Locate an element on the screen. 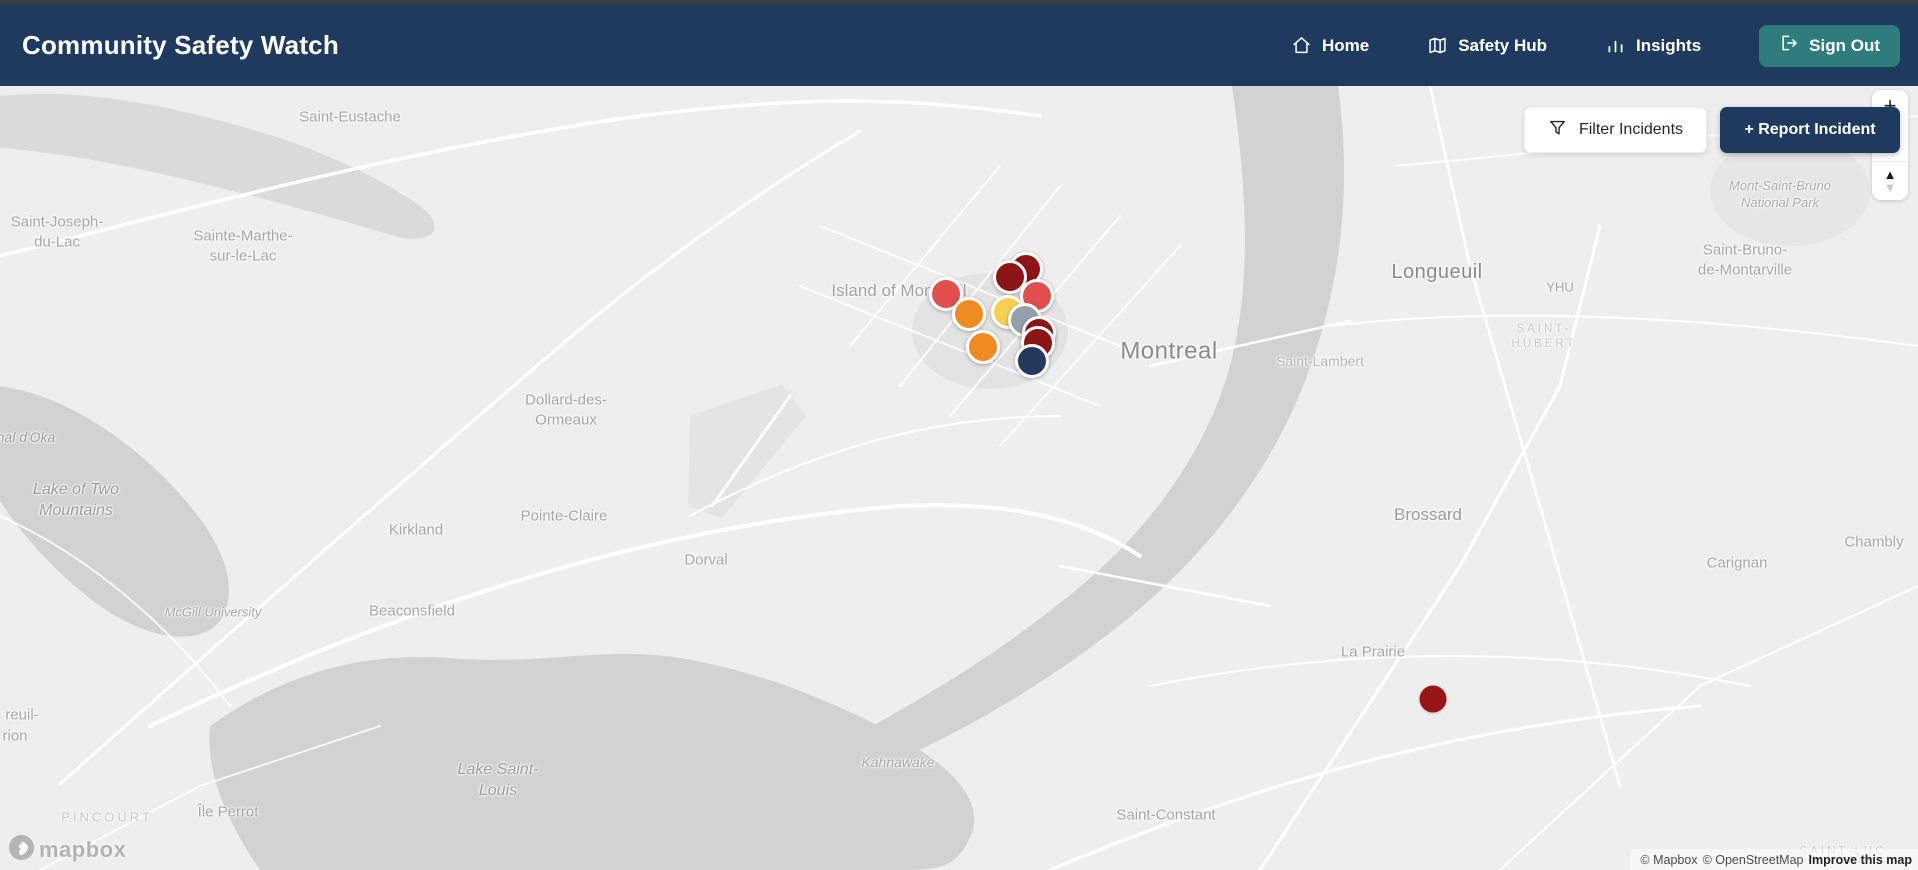  funnel-icon is located at coordinates (1557, 130).